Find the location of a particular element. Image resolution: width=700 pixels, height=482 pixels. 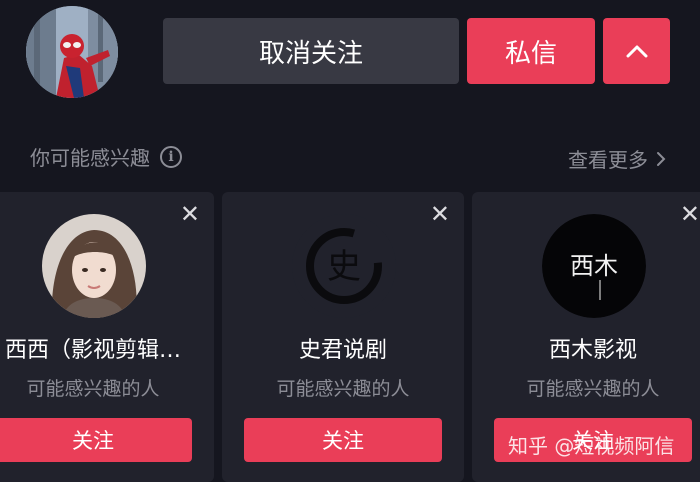

suggestions-heading: 你可能感兴趣 i is located at coordinates (106, 156).